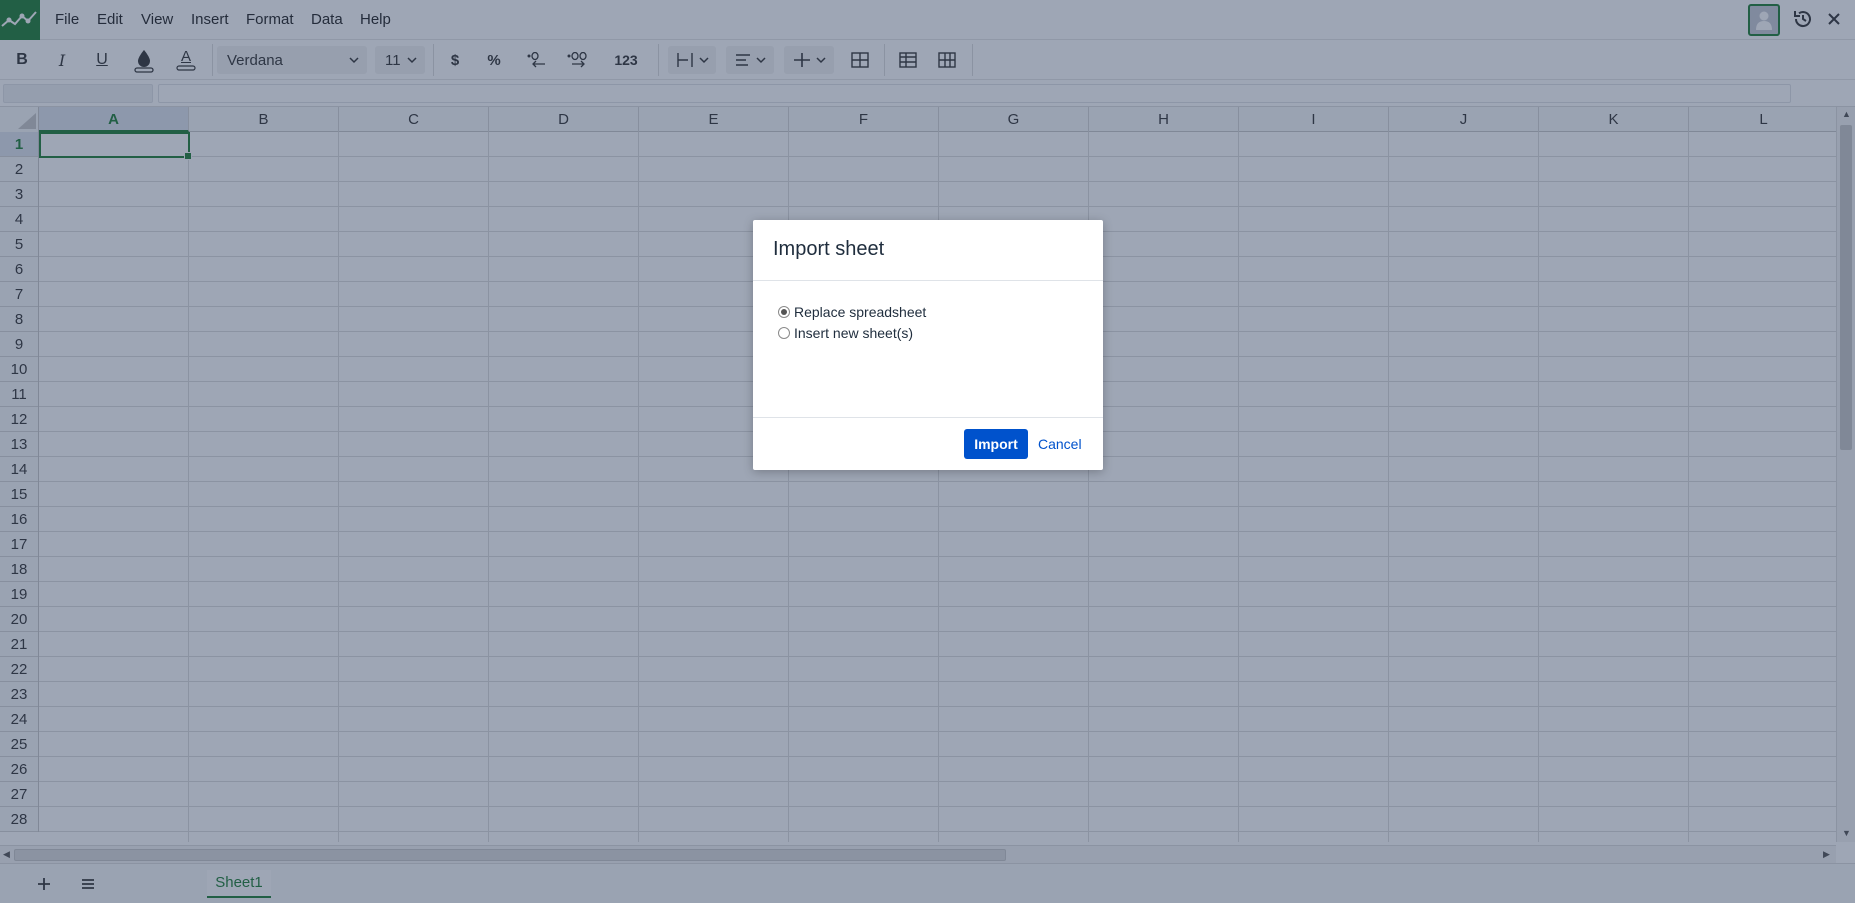 The height and width of the screenshot is (903, 1855). Describe the element at coordinates (829, 249) in the screenshot. I see `dialog-title: Import sheet` at that location.